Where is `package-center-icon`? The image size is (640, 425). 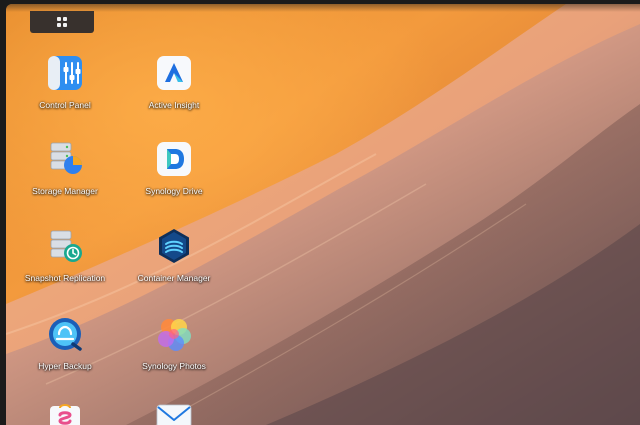
package-center-icon is located at coordinates (65, 412).